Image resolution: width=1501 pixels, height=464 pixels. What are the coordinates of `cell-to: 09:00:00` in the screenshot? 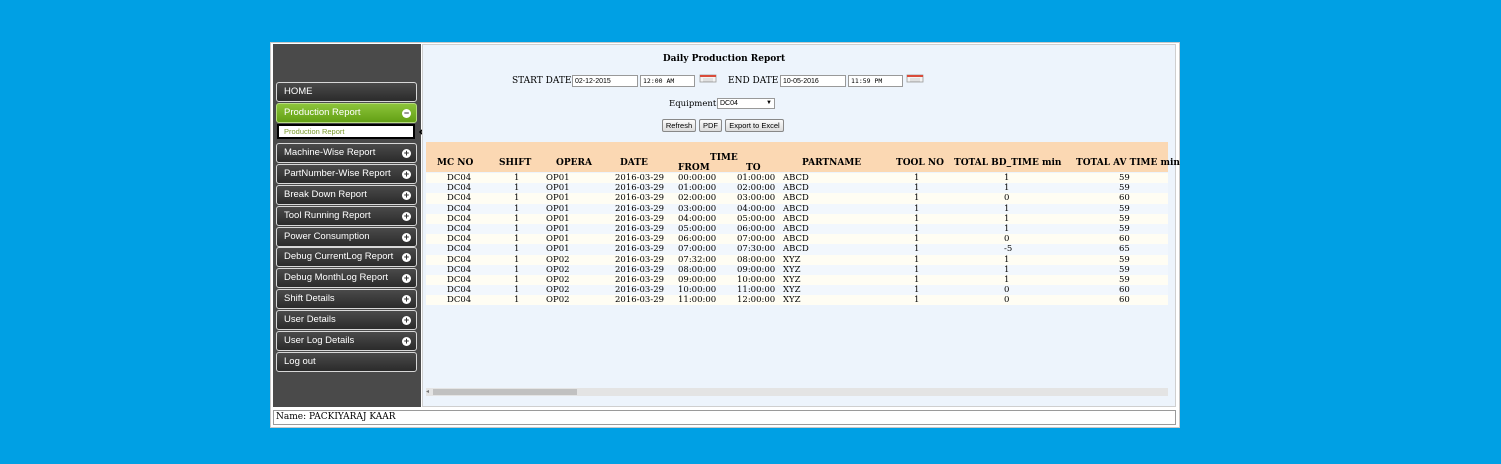 It's located at (756, 269).